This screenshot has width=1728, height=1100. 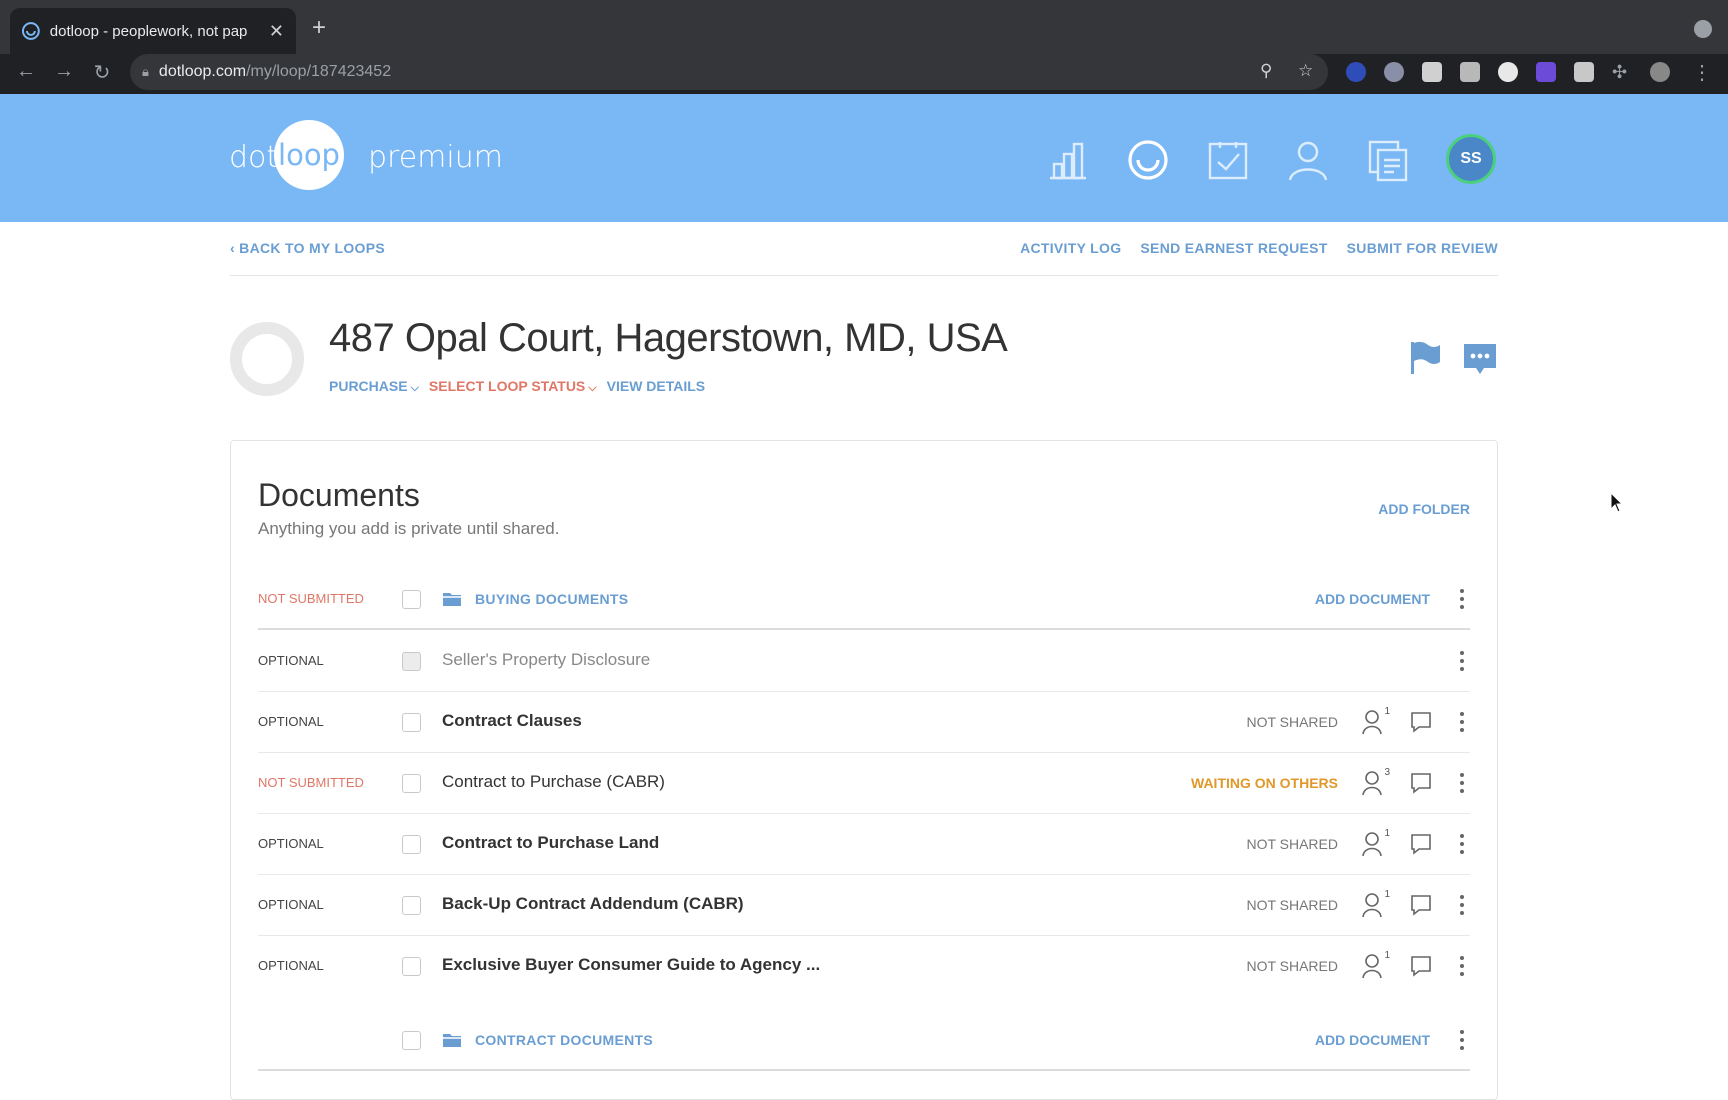 I want to click on document-name: Contract to Purchase (CABR), so click(x=553, y=782).